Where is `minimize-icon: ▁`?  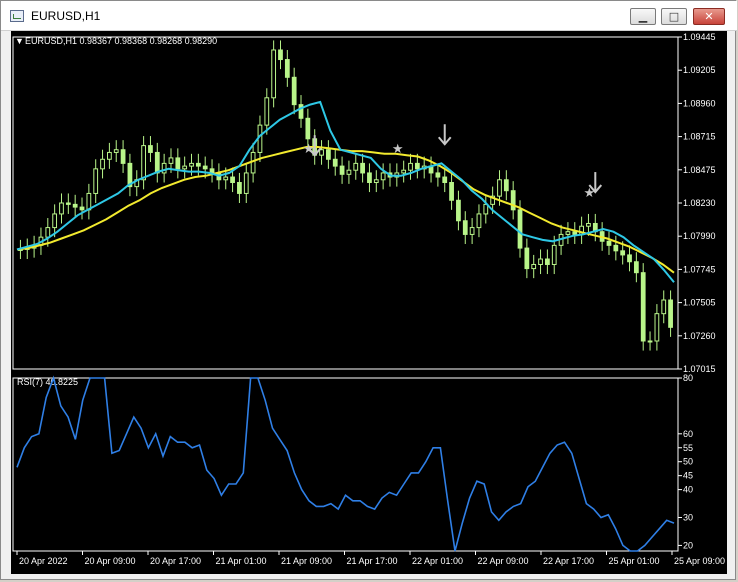
minimize-icon: ▁ is located at coordinates (643, 16).